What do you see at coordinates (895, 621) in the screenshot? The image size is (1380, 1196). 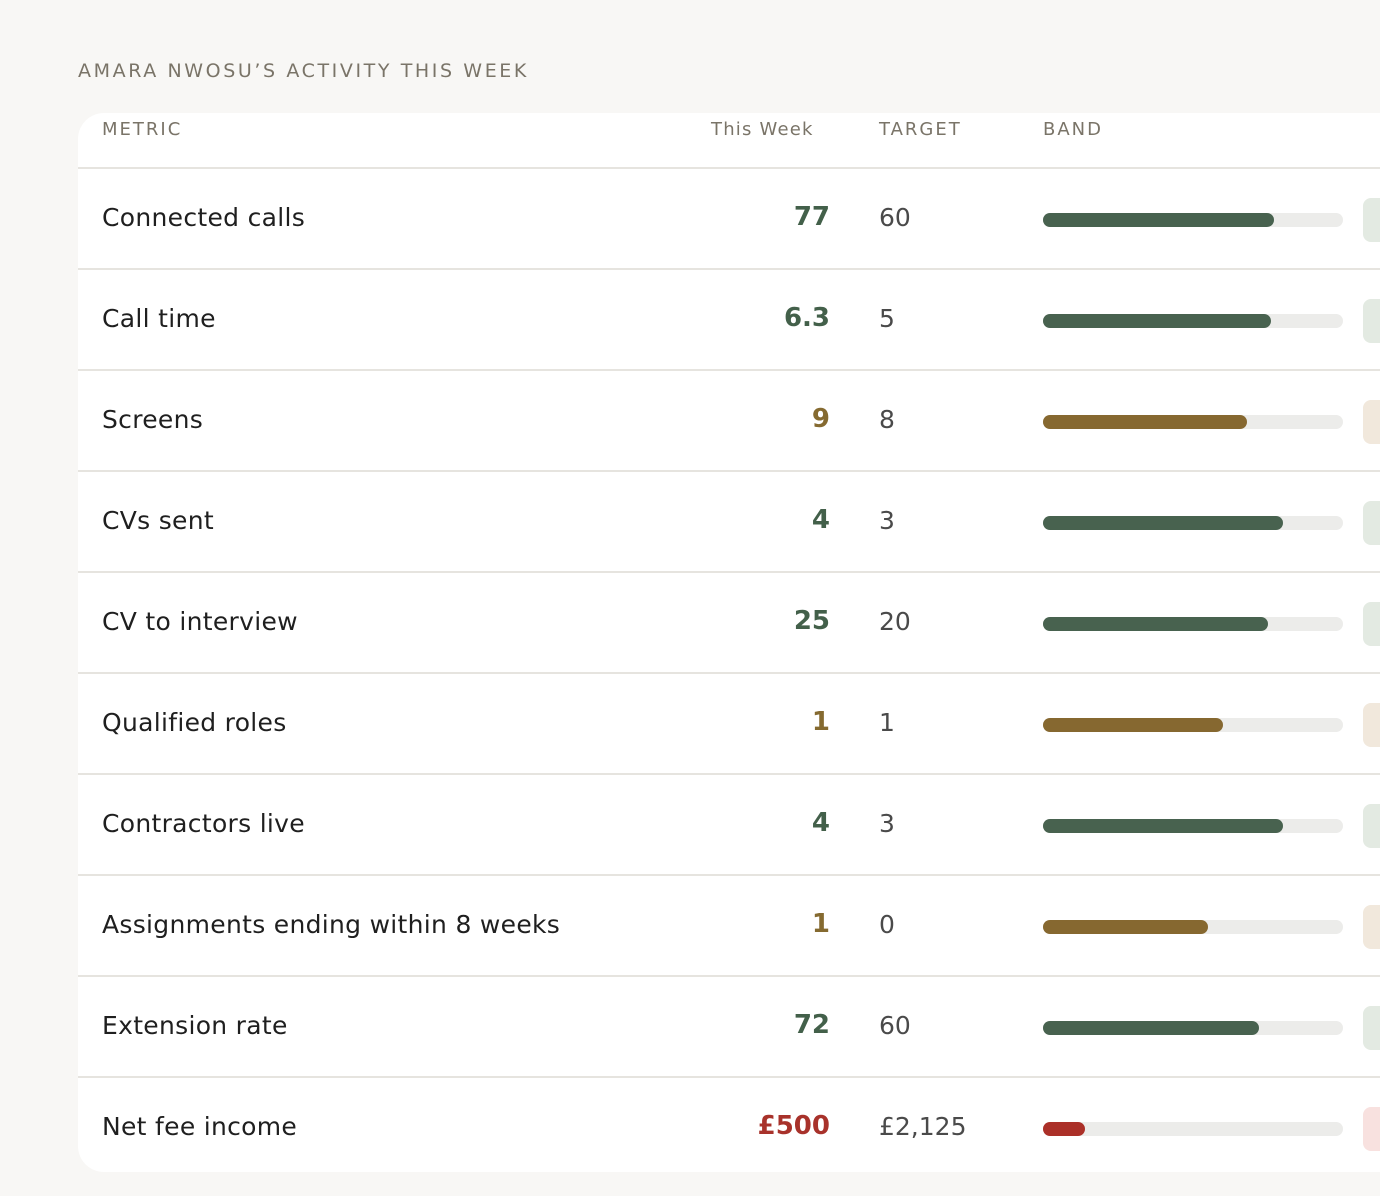 I see `target-value: 20` at bounding box center [895, 621].